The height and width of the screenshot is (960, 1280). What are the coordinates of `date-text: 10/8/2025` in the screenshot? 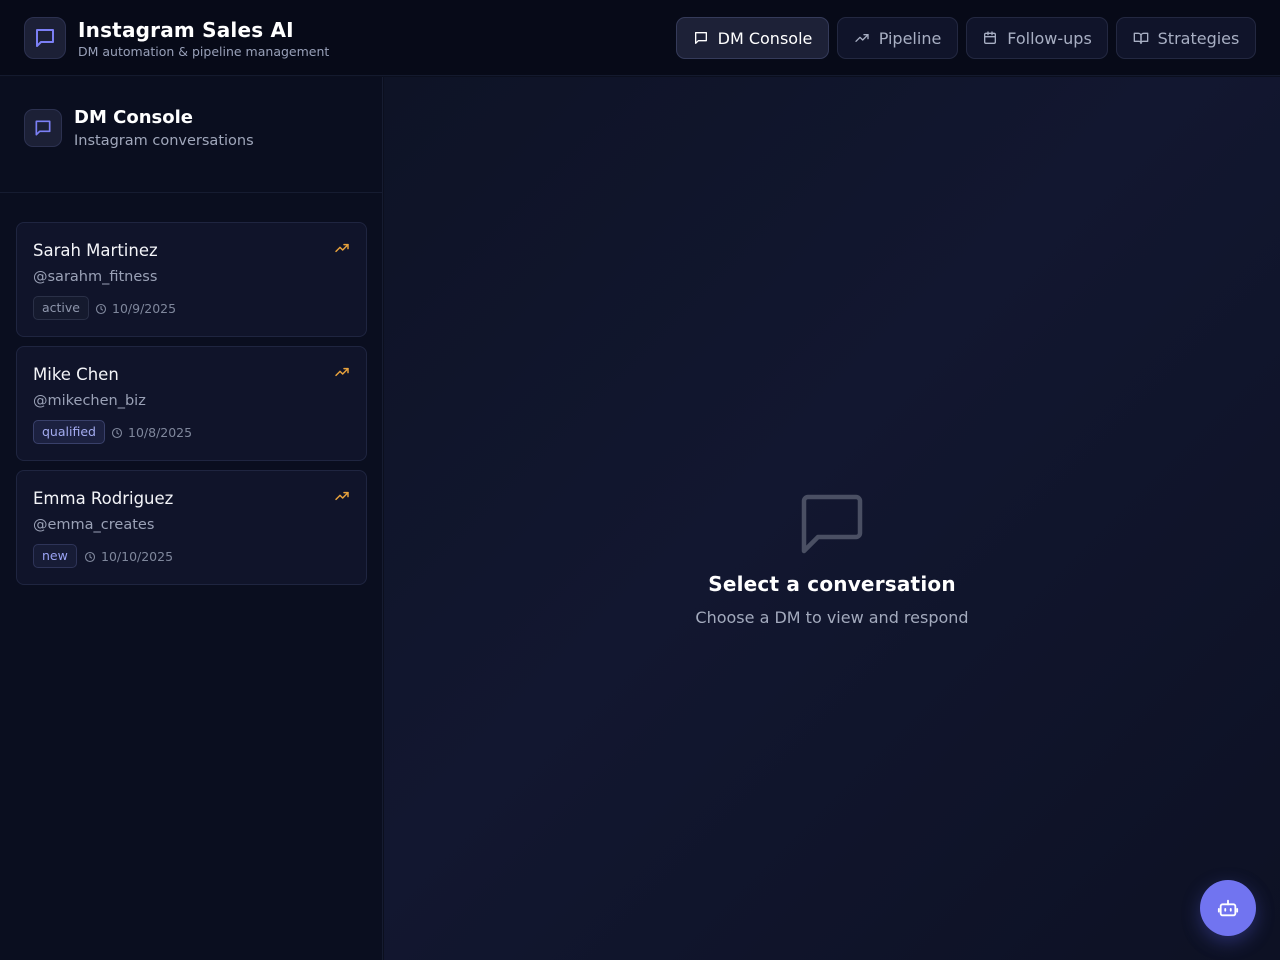 It's located at (160, 432).